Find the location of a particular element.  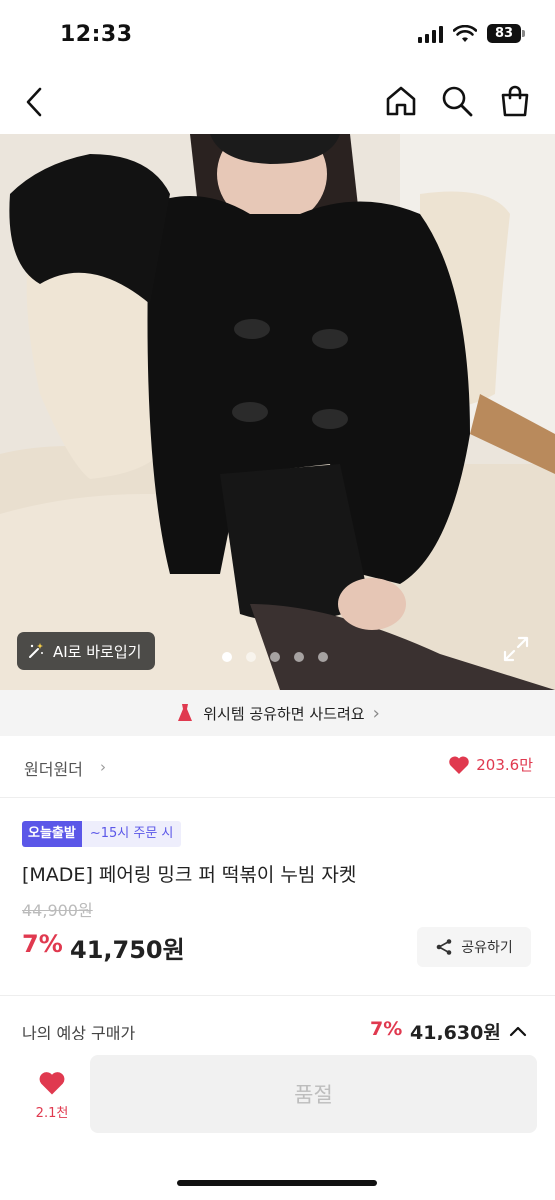

ai-button-label: AI로 바로입기 is located at coordinates (97, 651).